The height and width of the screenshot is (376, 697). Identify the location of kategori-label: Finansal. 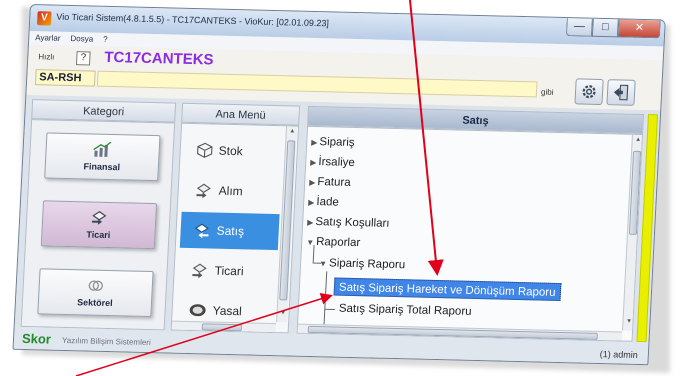
(102, 167).